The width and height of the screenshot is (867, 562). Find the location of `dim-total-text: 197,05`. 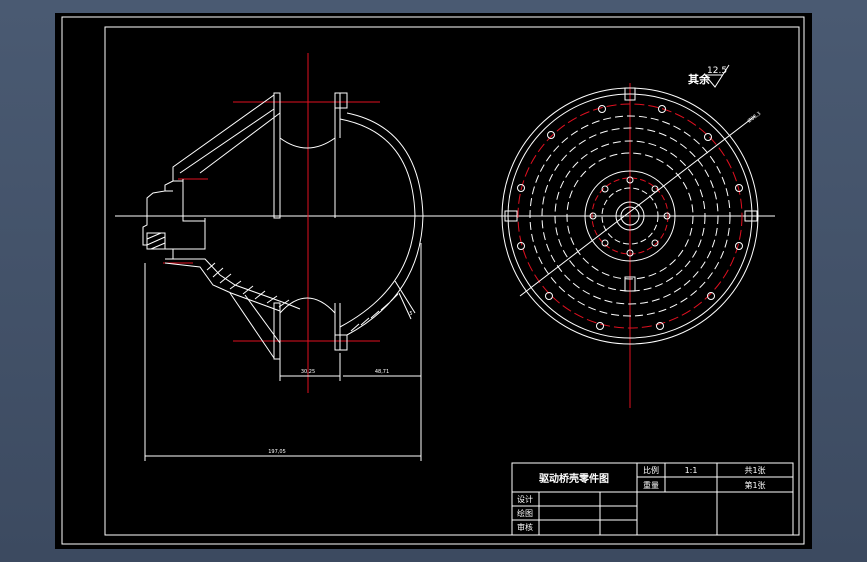

dim-total-text: 197,05 is located at coordinates (277, 452).